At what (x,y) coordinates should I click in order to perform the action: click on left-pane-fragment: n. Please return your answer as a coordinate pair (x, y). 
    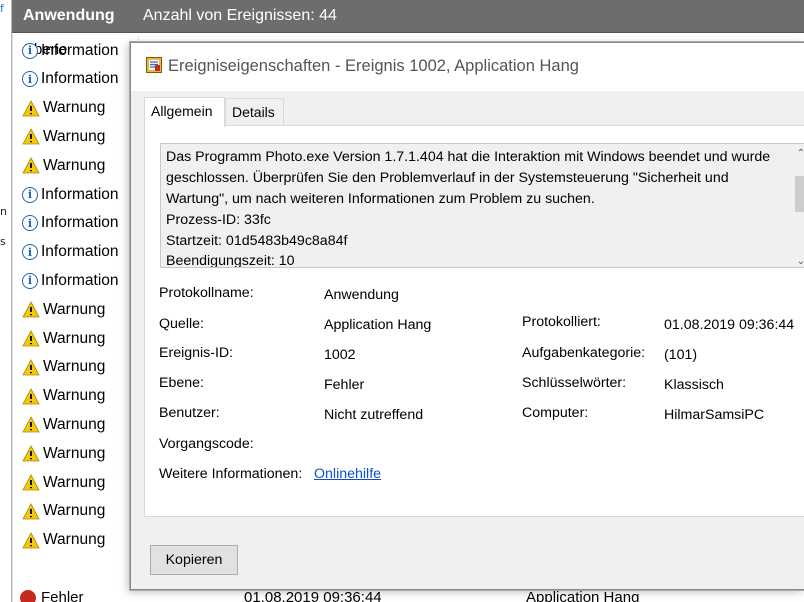
    Looking at the image, I should click on (3, 211).